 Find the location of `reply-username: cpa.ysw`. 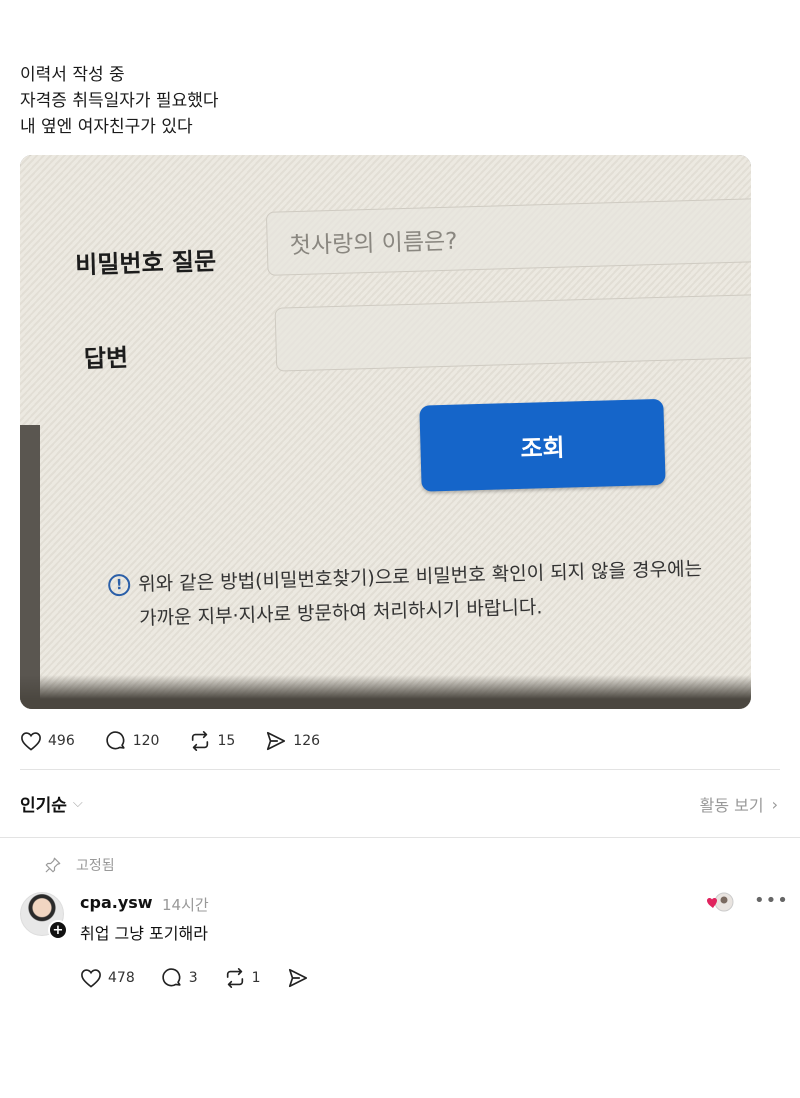

reply-username: cpa.ysw is located at coordinates (116, 902).